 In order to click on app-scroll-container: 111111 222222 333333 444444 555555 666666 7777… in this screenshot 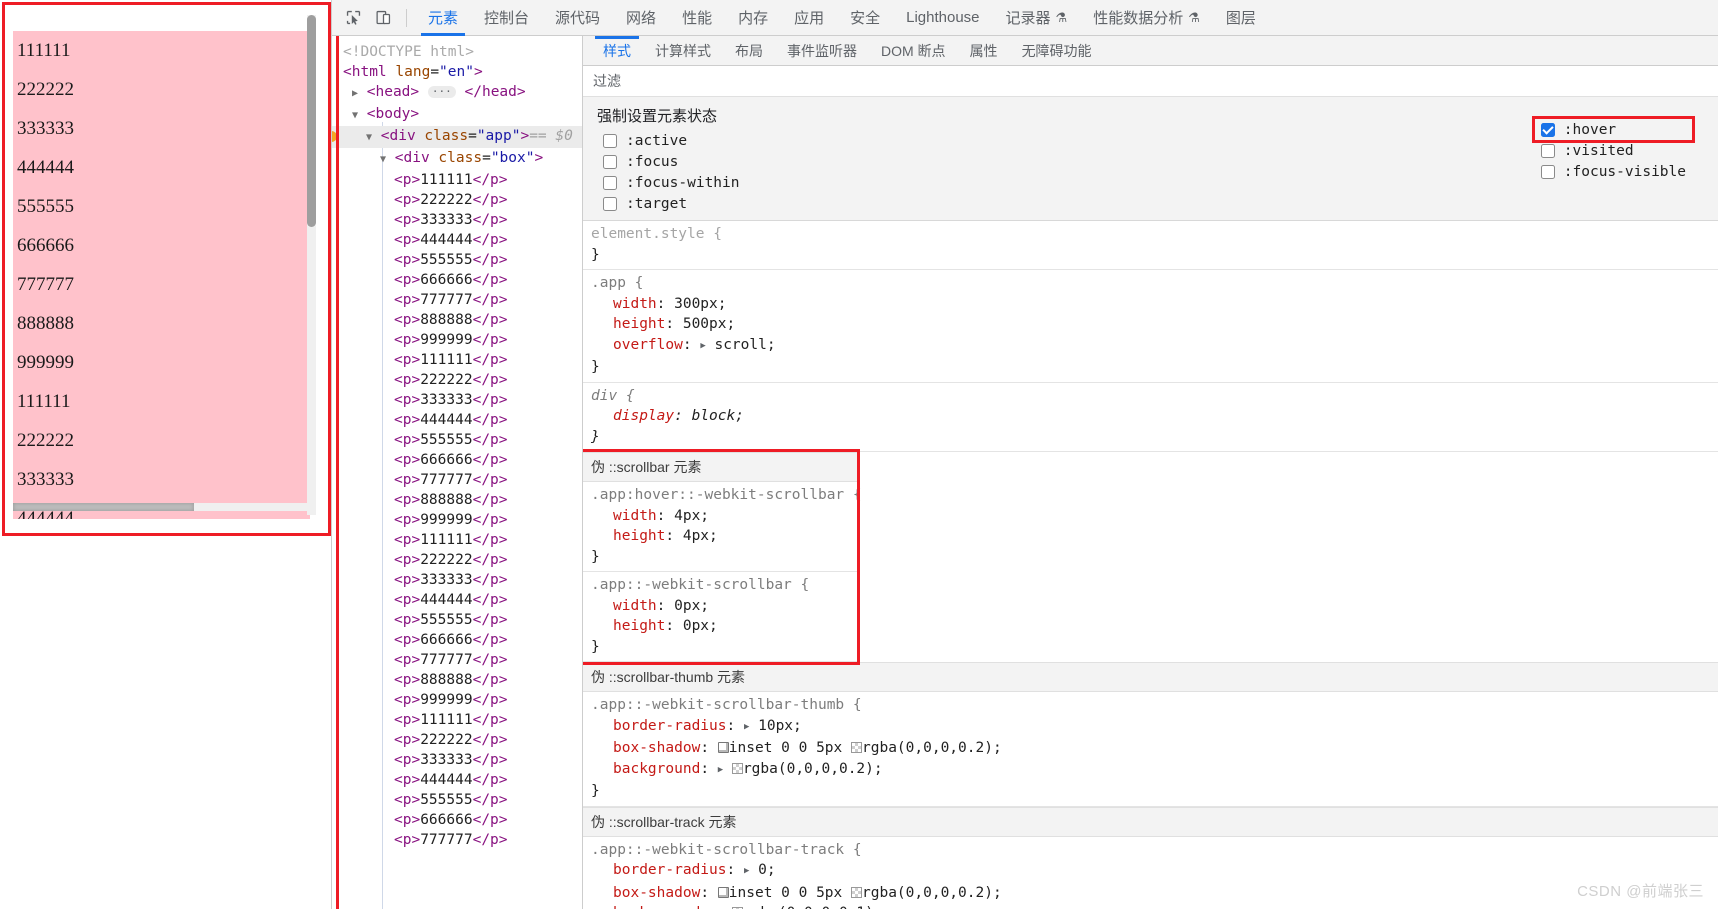, I will do `click(161, 275)`.